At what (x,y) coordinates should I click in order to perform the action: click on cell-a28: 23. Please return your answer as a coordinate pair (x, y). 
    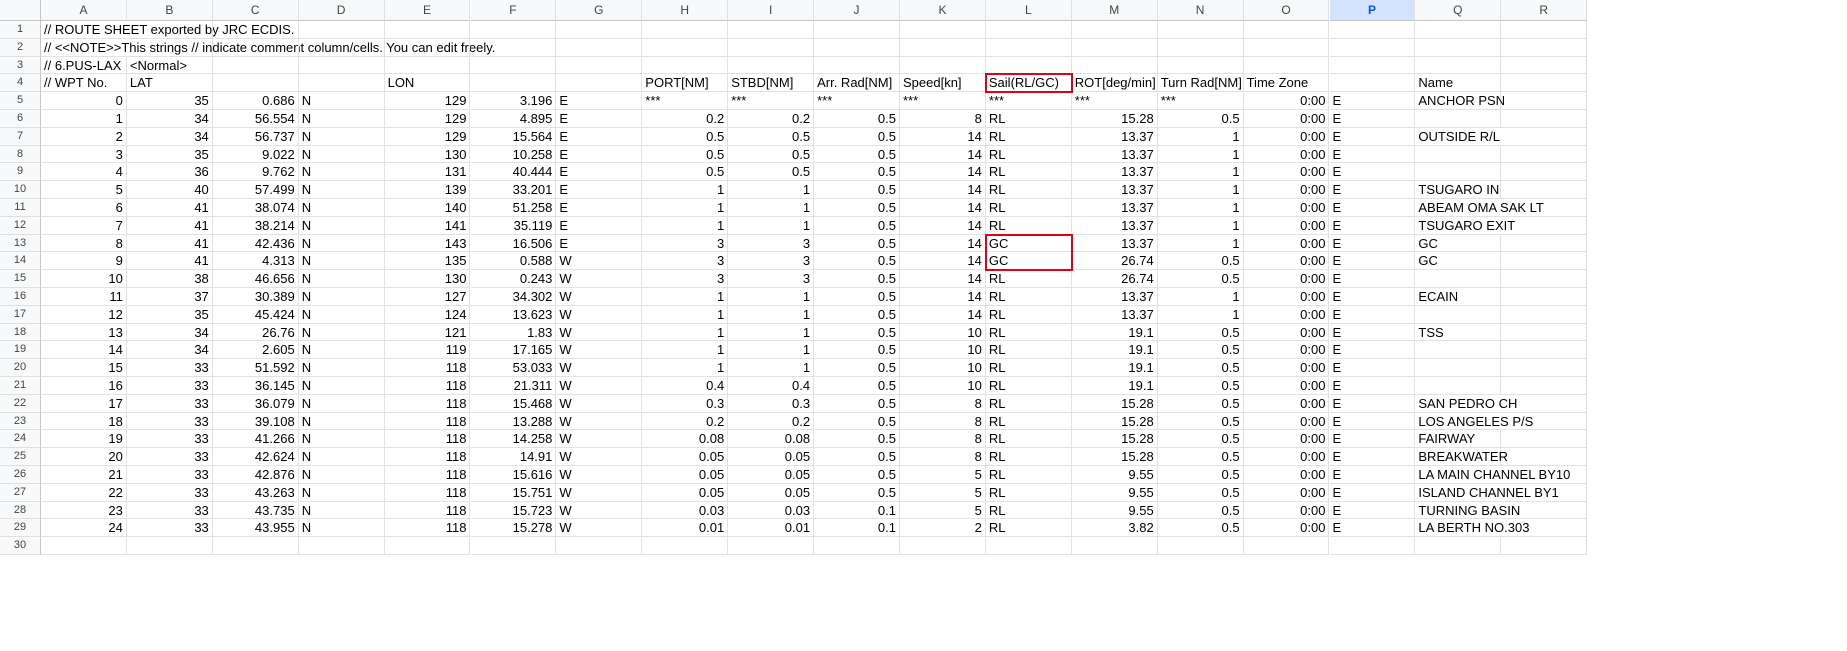
    Looking at the image, I should click on (84, 510).